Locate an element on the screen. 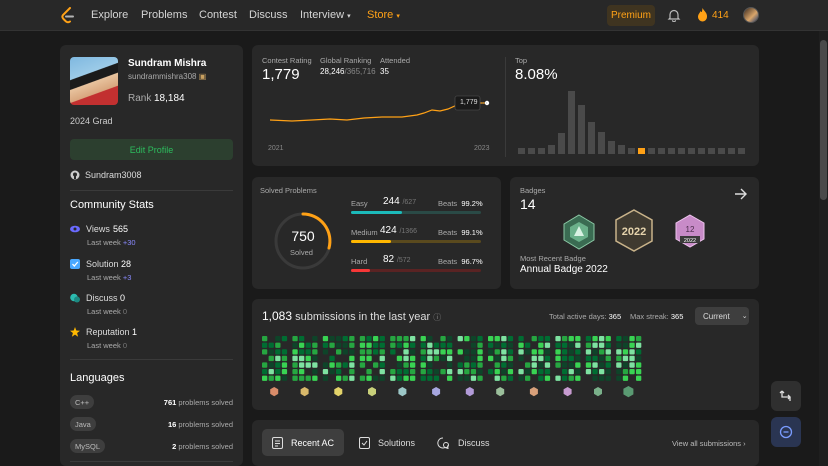  tab-recent-ac: Recent AC is located at coordinates (303, 442).